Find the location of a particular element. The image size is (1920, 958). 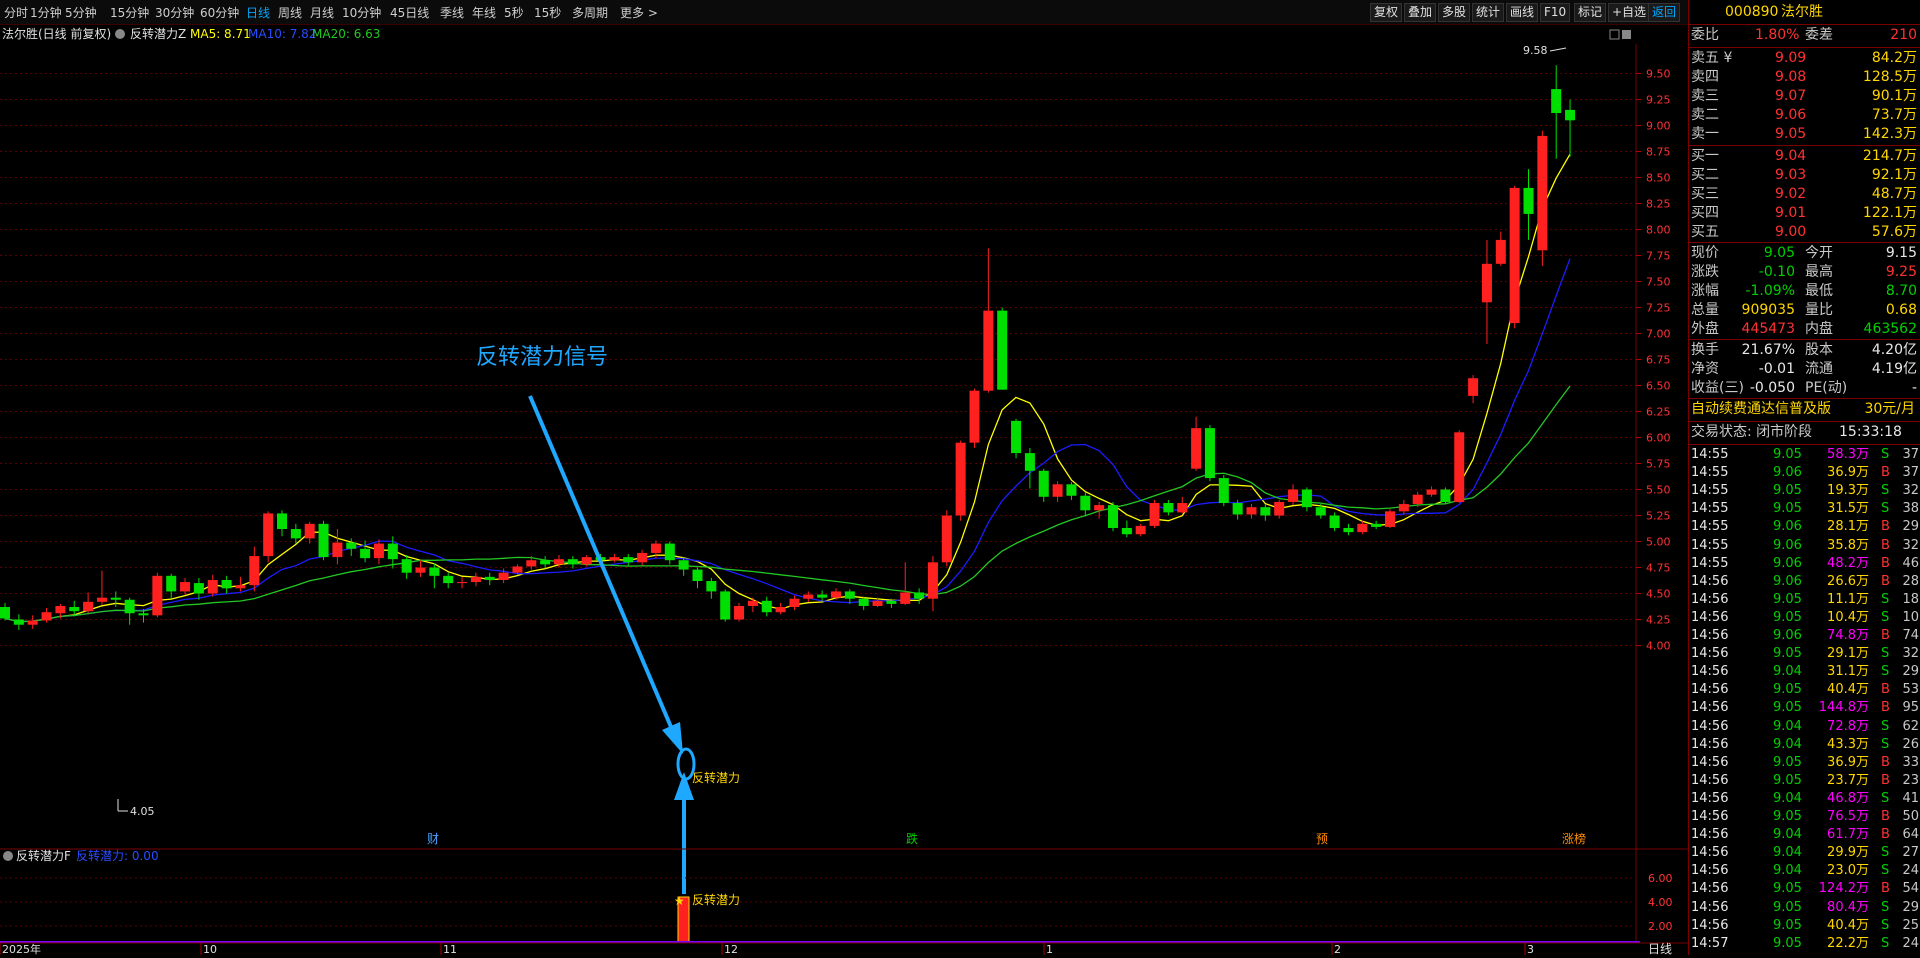

buy-level-row: 买五 9.00 57.6万 is located at coordinates (1804, 232).